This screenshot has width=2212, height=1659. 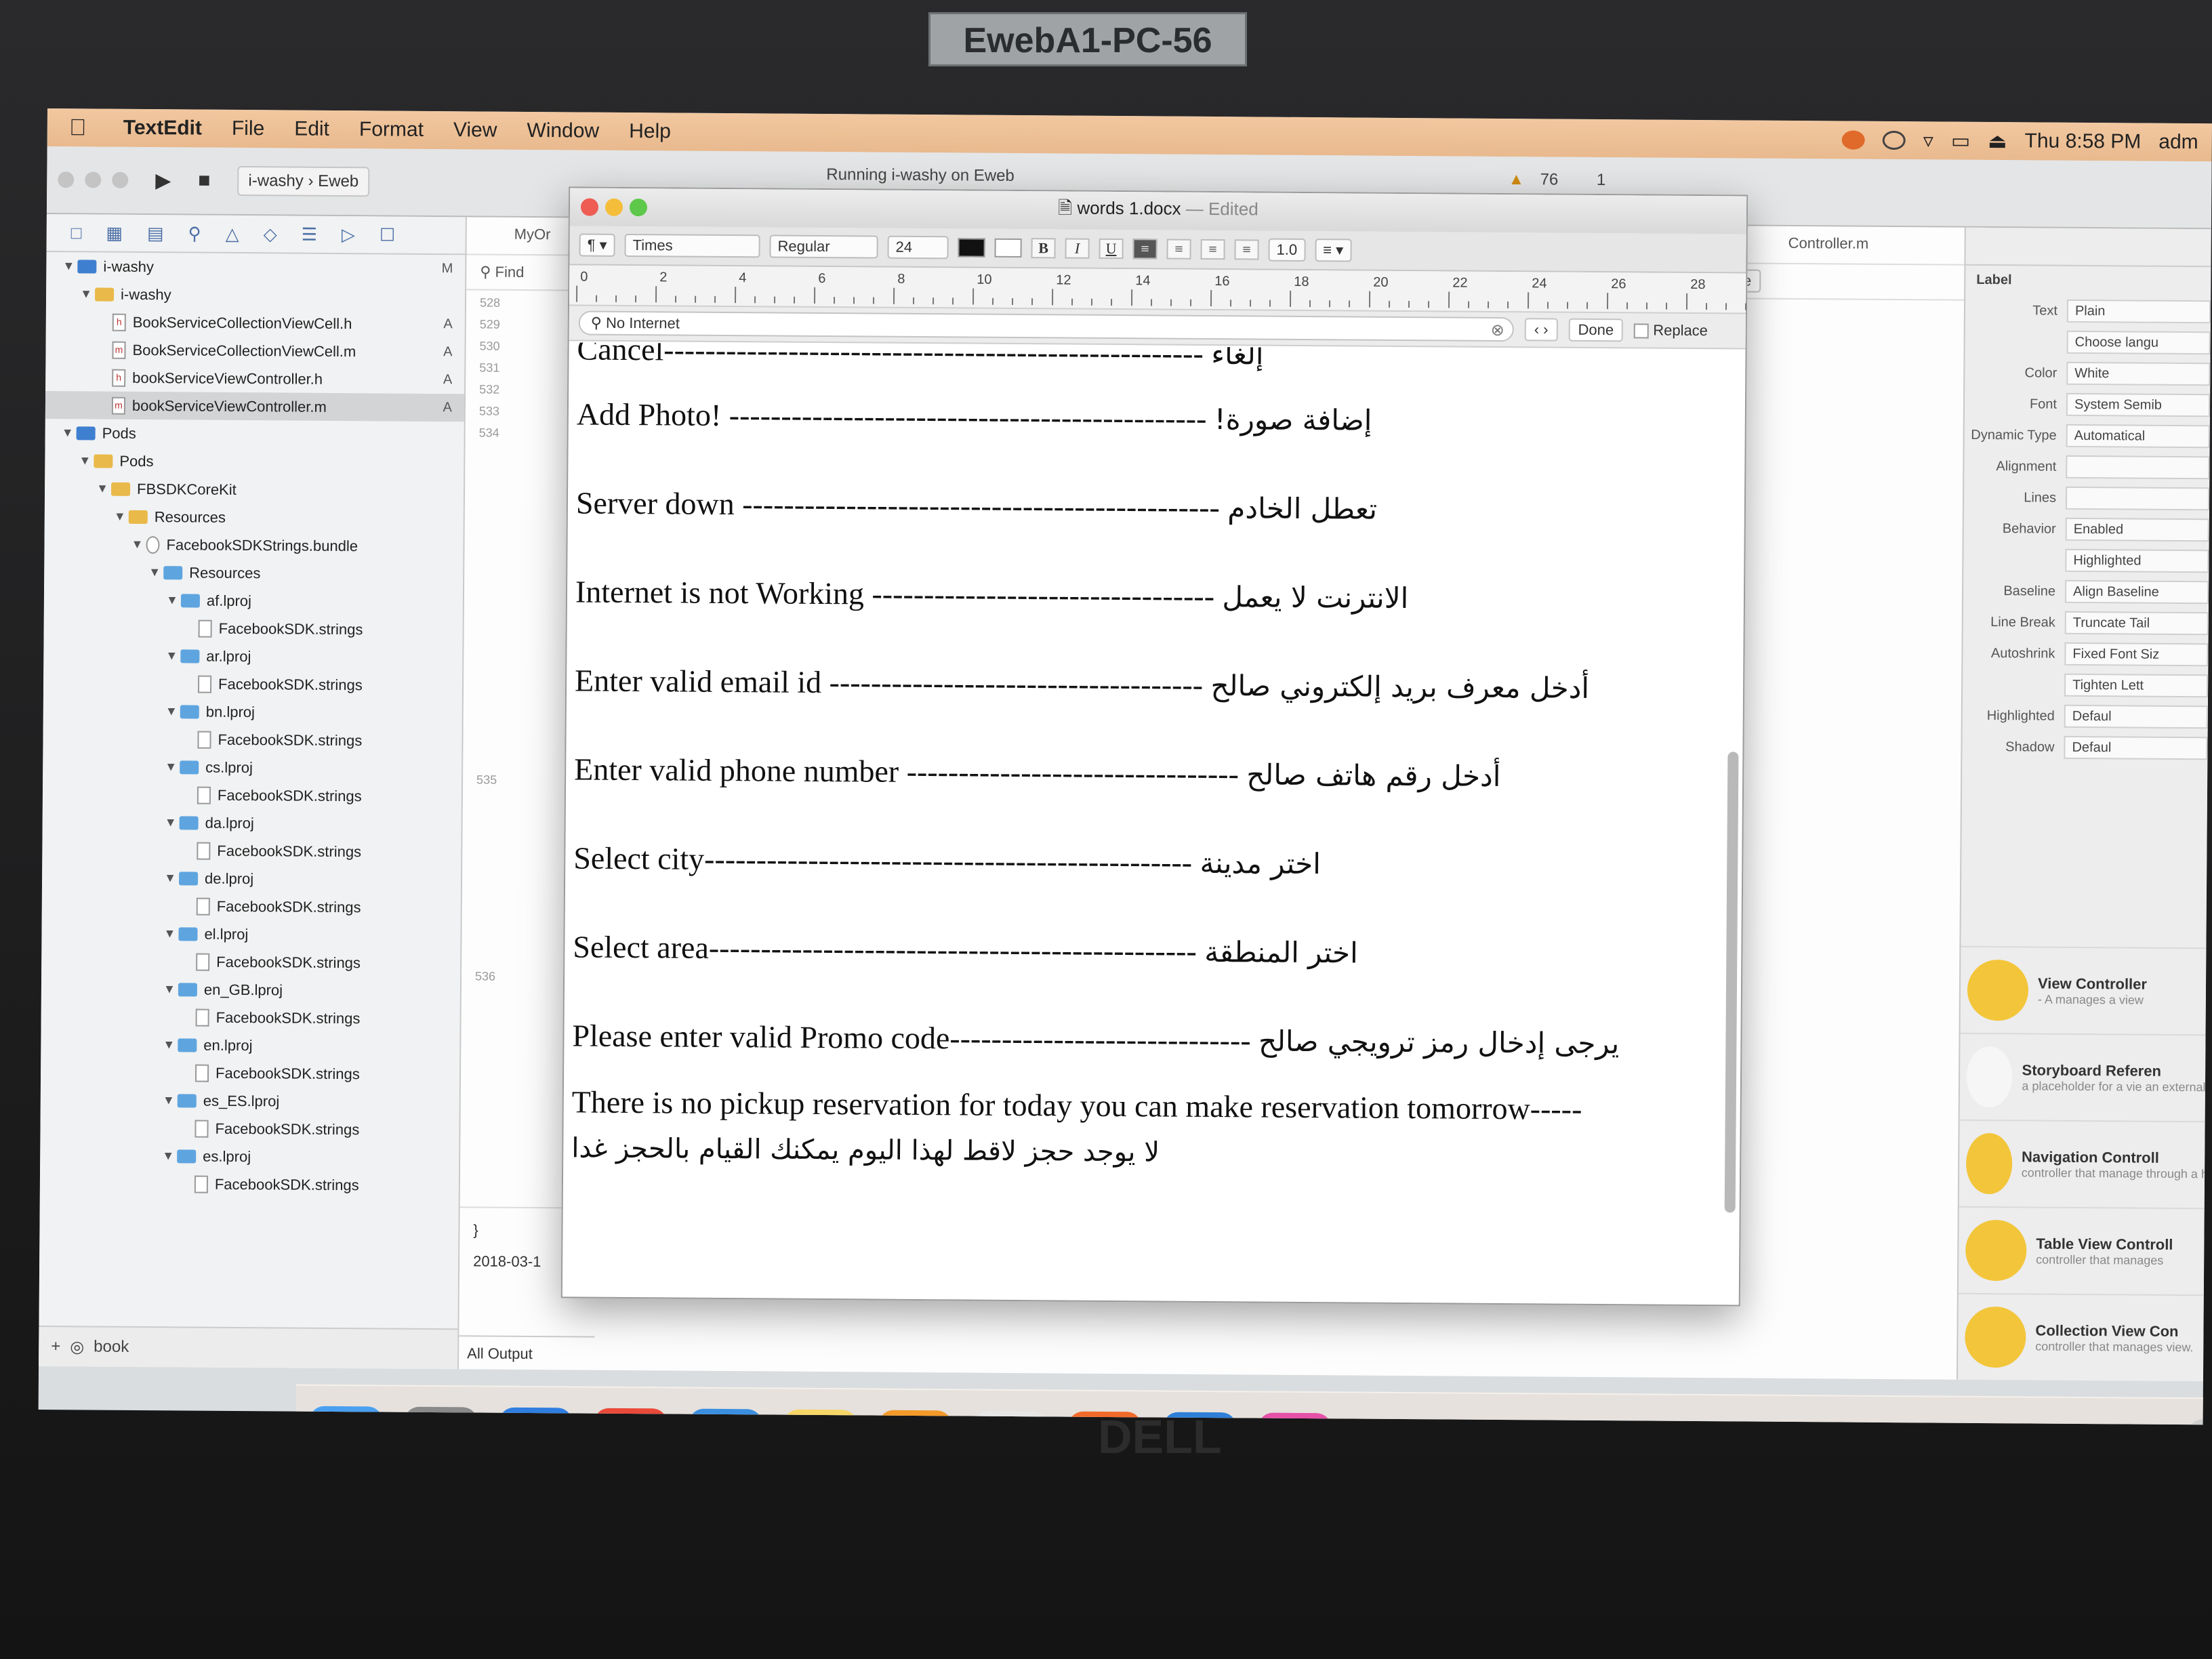 I want to click on status-vpn-icon, so click(x=1894, y=140).